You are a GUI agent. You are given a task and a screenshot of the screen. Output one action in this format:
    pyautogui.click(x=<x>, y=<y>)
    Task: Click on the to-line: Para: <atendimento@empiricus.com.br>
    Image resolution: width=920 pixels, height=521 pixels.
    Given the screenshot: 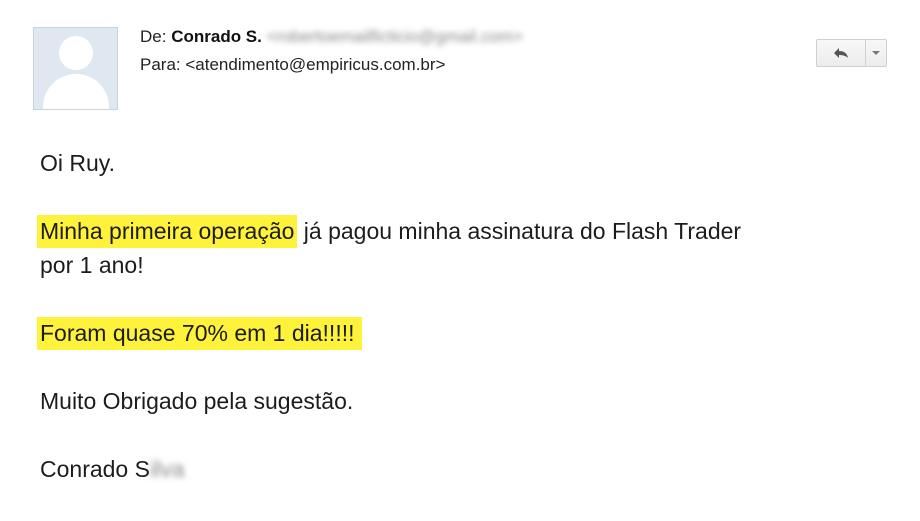 What is the action you would take?
    pyautogui.click(x=292, y=65)
    